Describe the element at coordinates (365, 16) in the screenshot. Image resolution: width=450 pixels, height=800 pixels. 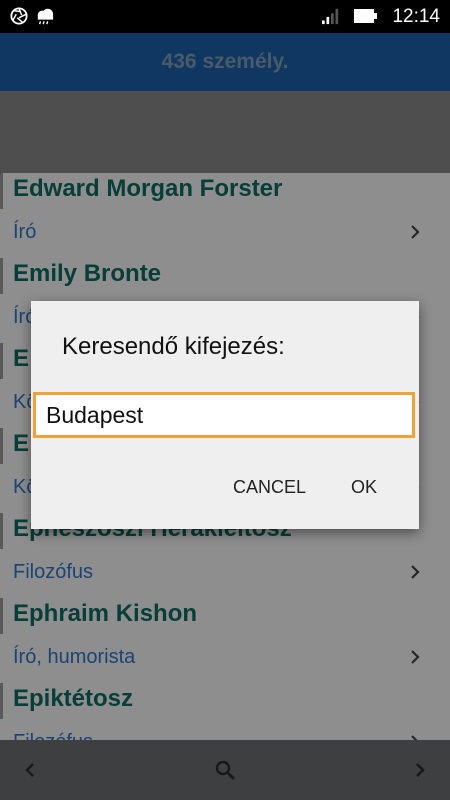
I see `battery-icon` at that location.